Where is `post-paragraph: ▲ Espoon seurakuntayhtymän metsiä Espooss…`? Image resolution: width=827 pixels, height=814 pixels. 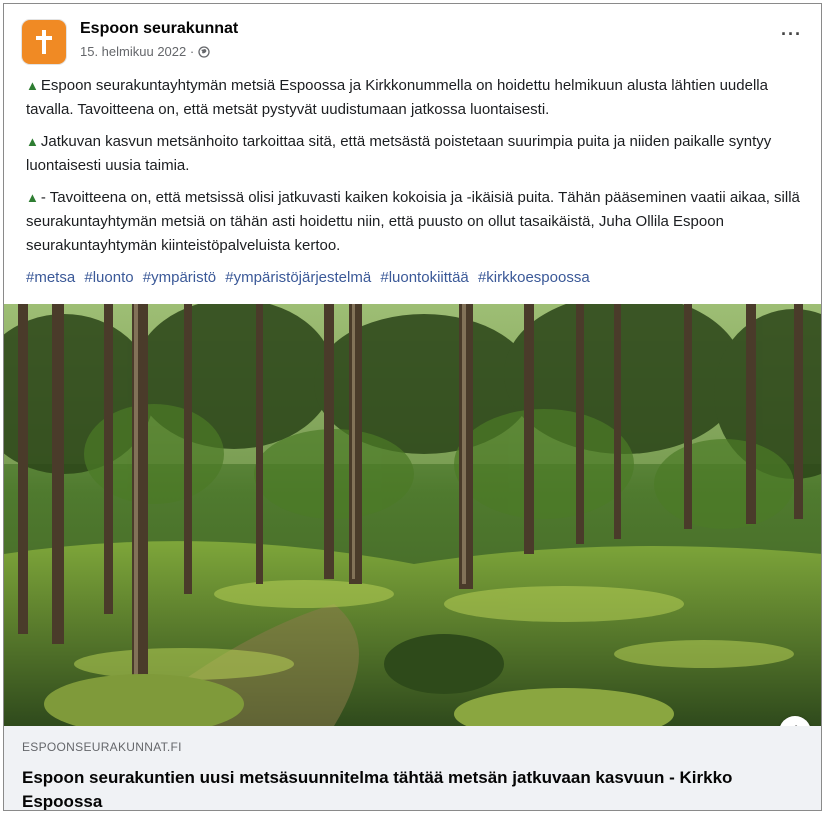
post-paragraph: ▲ Espoon seurakuntayhtymän metsiä Espooss… is located at coordinates (397, 97).